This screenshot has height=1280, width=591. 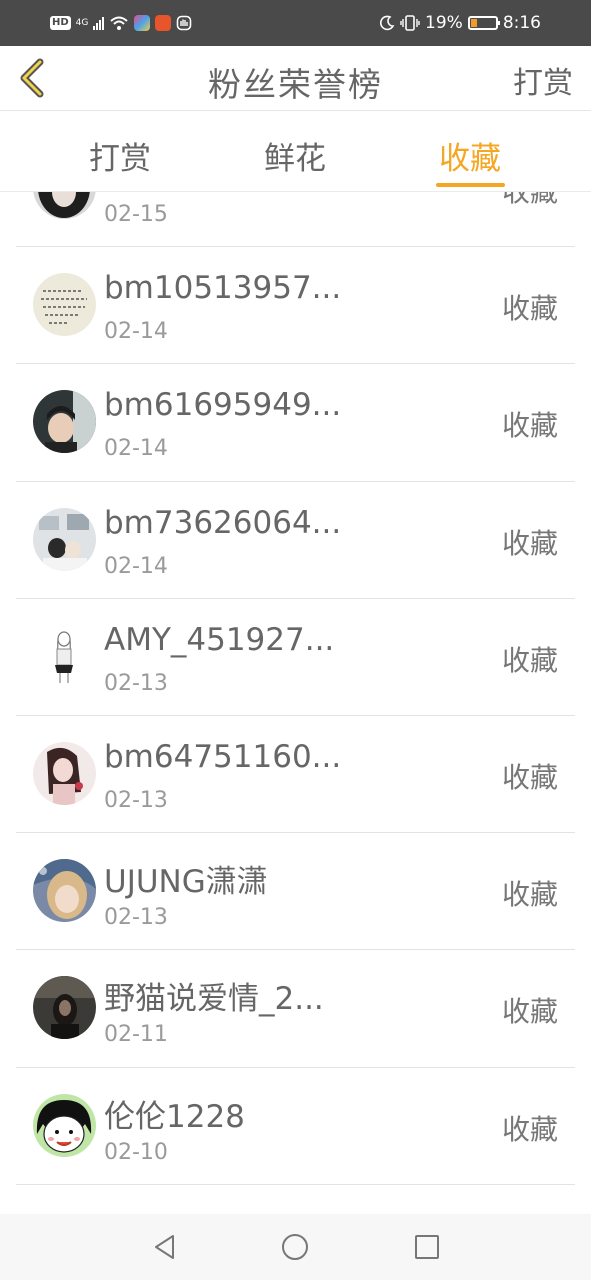 I want to click on list-item: bm73626064... 02-14 收藏, so click(x=295, y=540).